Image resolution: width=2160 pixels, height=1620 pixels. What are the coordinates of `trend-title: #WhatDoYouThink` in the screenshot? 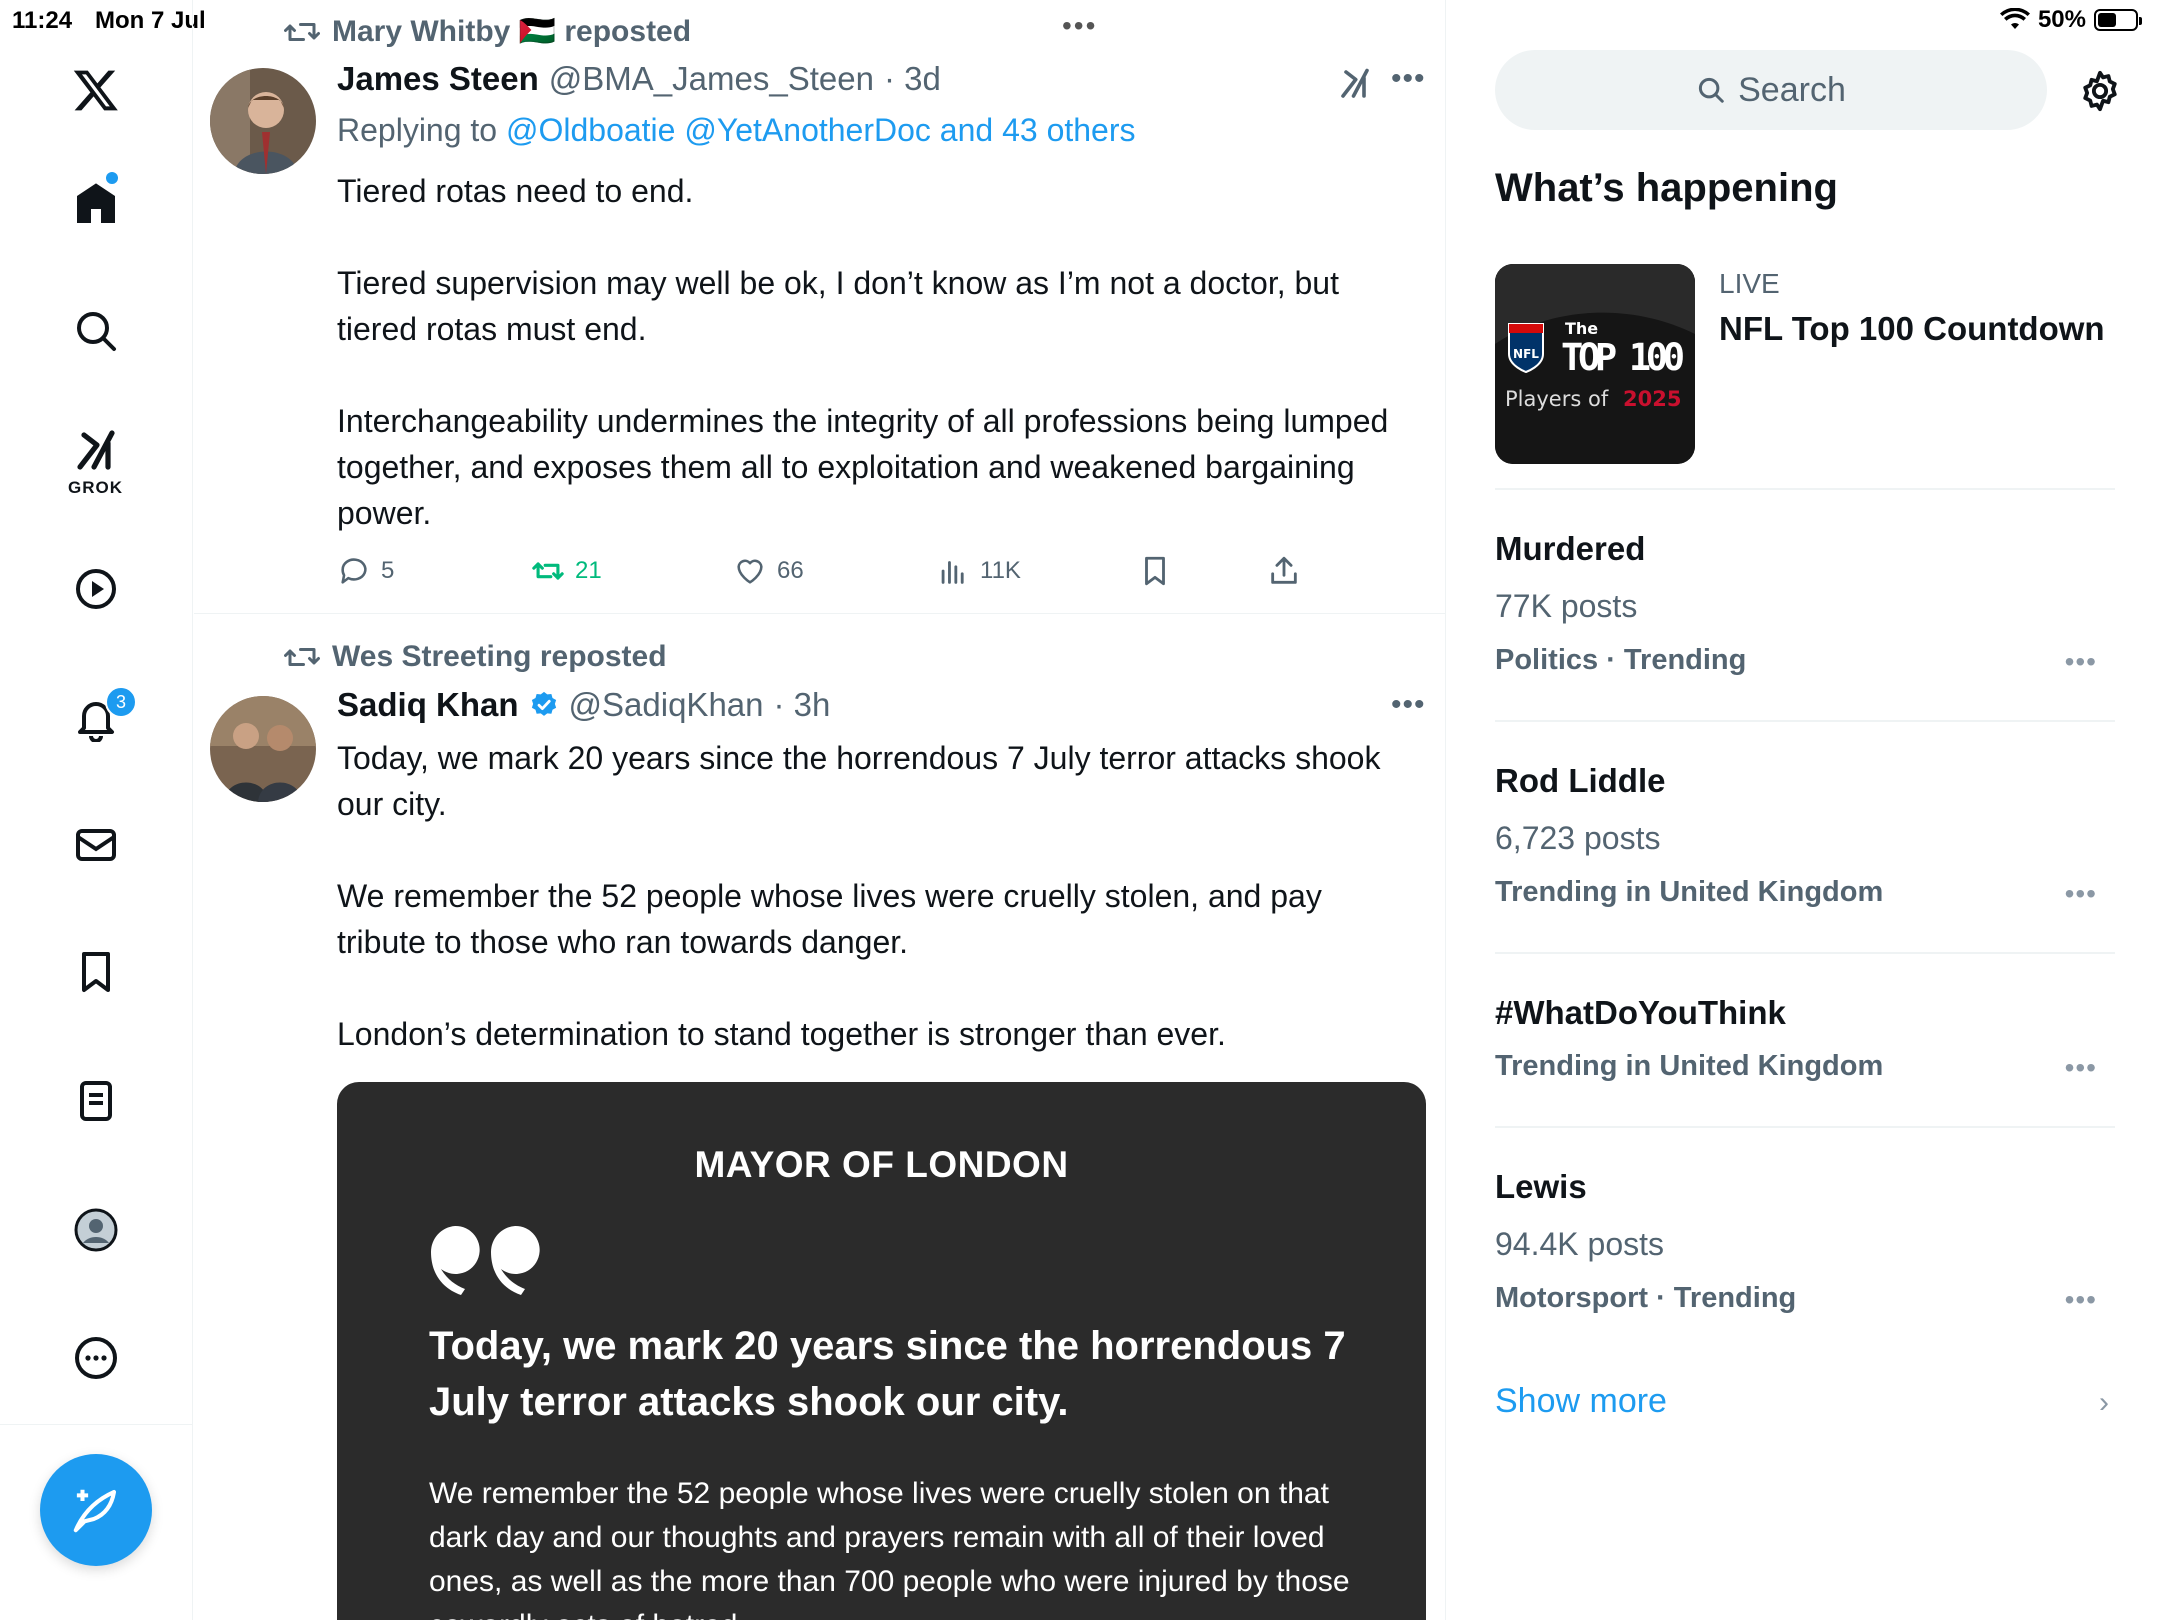 It's located at (1640, 1012).